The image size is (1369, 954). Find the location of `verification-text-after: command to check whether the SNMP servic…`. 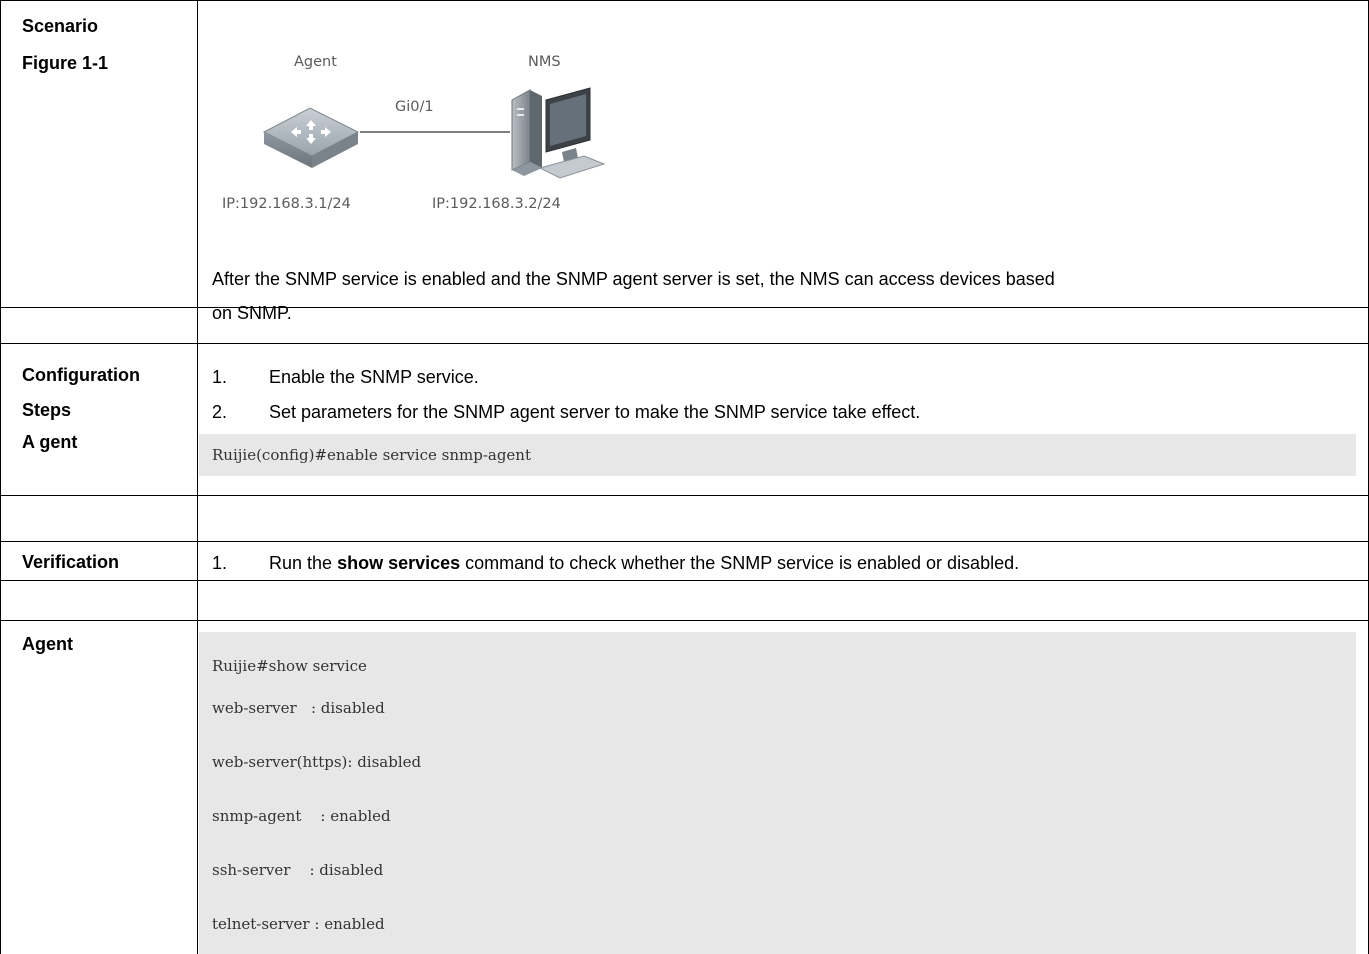

verification-text-after: command to check whether the SNMP servic… is located at coordinates (742, 563).